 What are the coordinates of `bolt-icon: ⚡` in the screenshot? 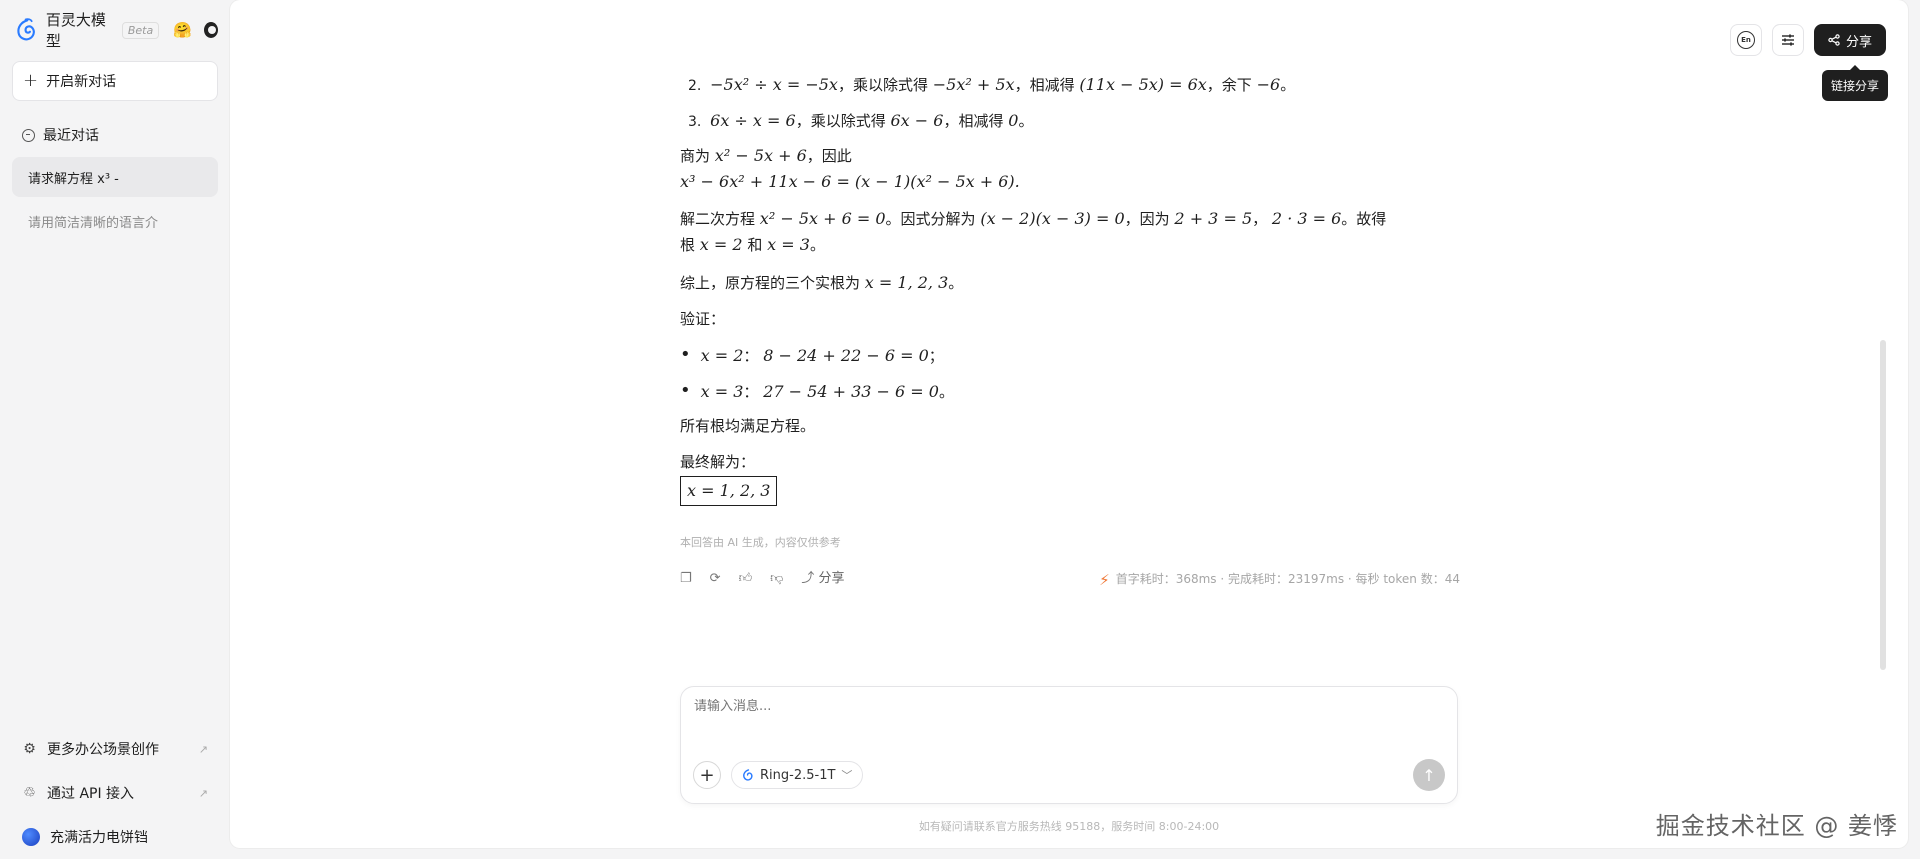 It's located at (1104, 579).